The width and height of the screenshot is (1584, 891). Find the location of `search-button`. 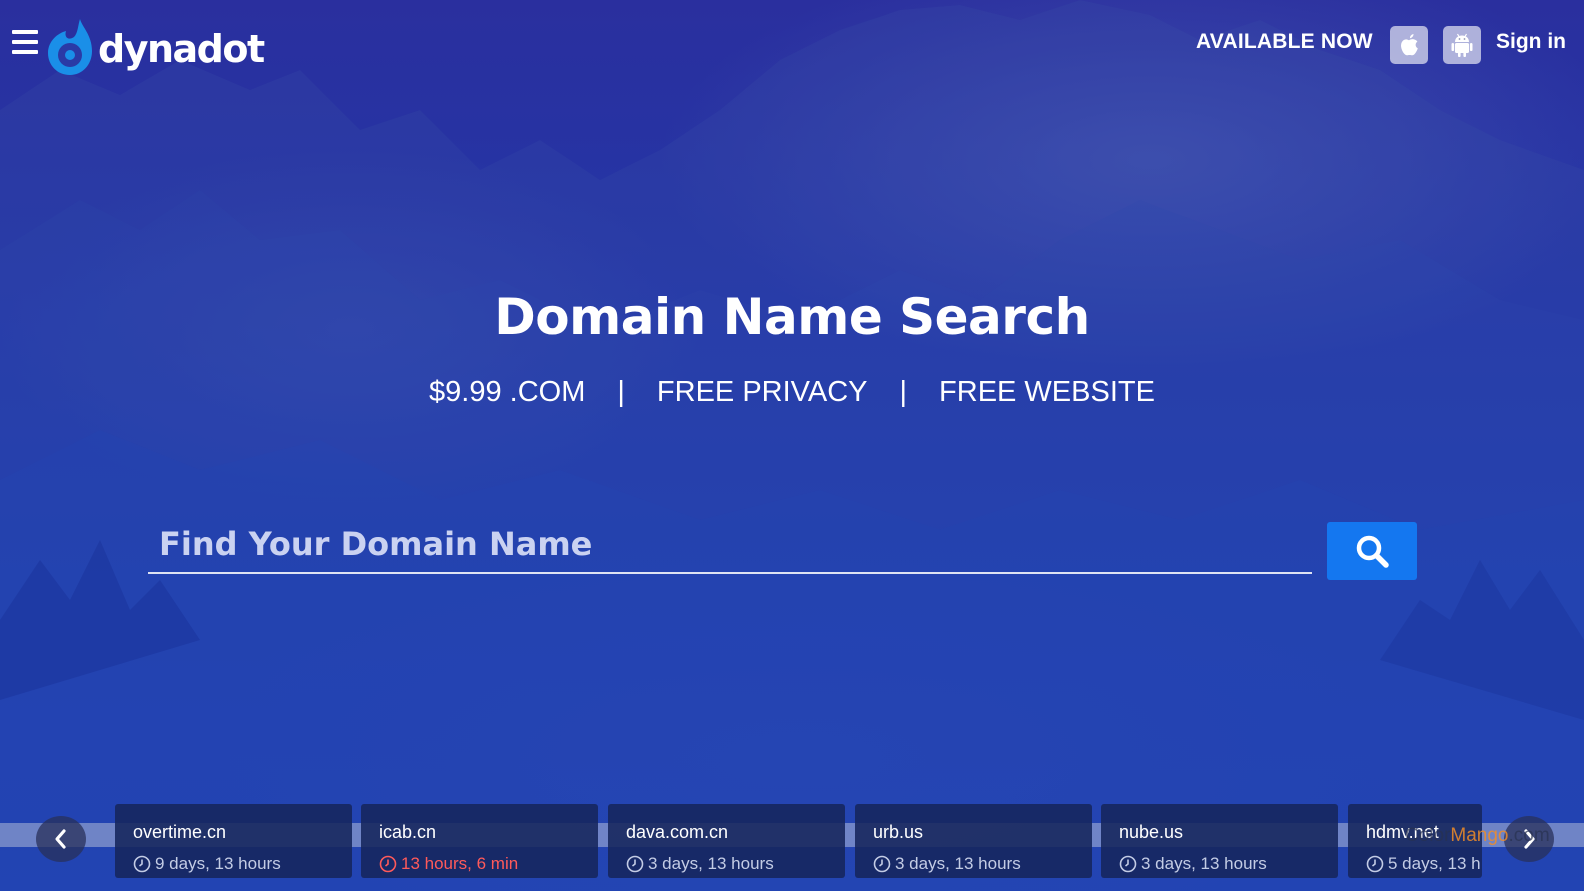

search-button is located at coordinates (1372, 551).